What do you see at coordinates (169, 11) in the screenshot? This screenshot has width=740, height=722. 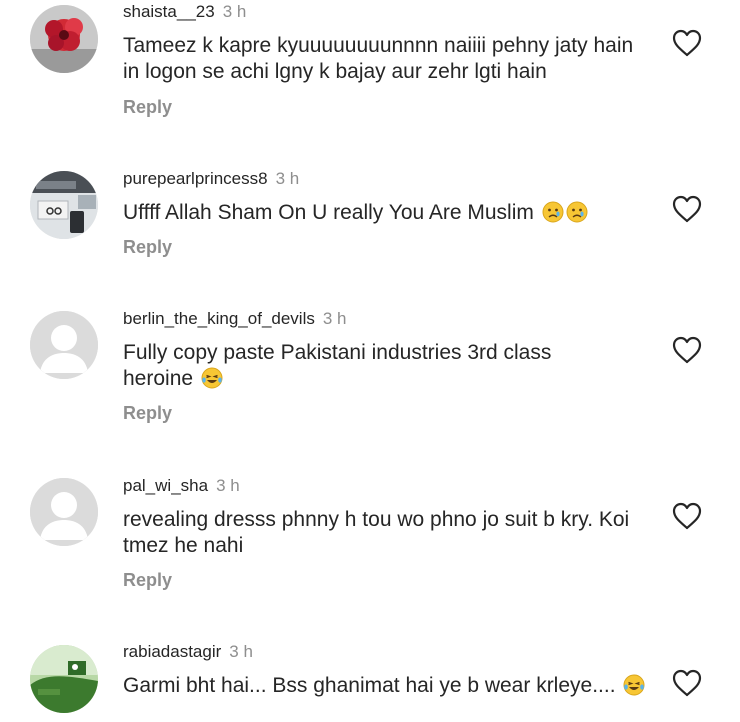 I see `username: shaista__23` at bounding box center [169, 11].